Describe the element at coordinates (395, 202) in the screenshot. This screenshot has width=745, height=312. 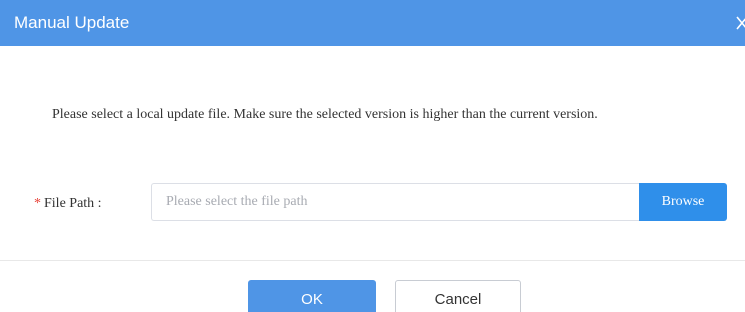
I see `file-path-input` at that location.